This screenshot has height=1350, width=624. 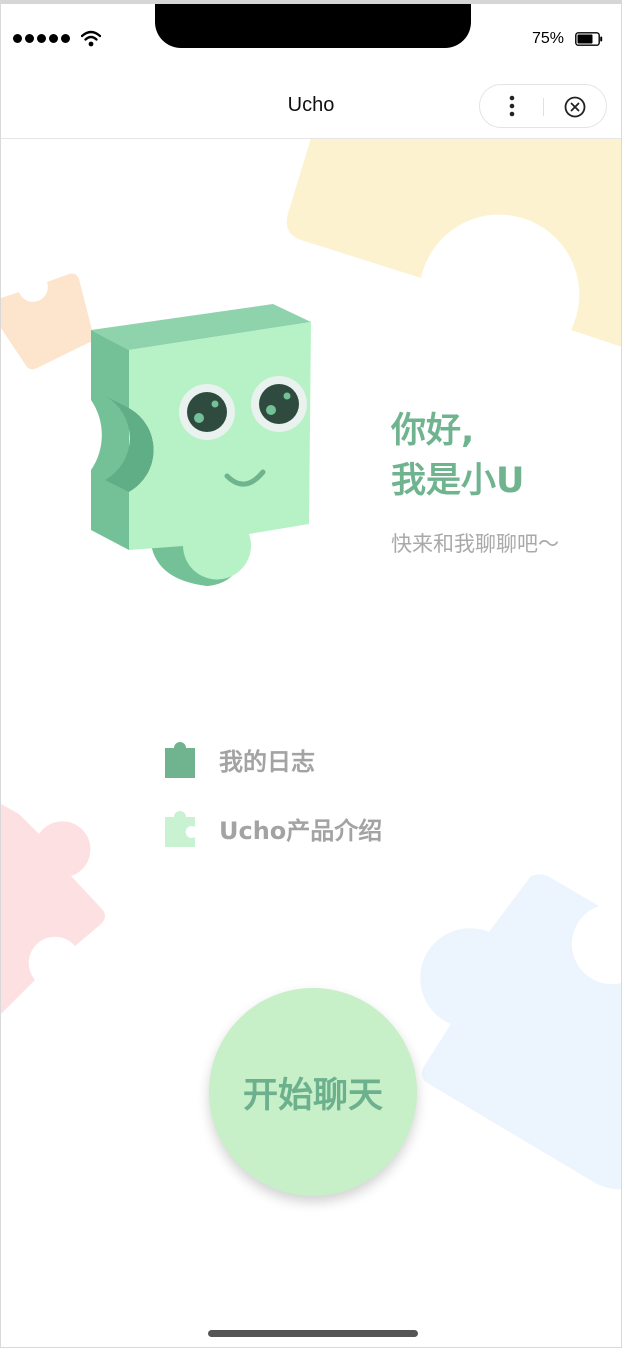 What do you see at coordinates (433, 431) in the screenshot?
I see `greeting-line-1: 你好,` at bounding box center [433, 431].